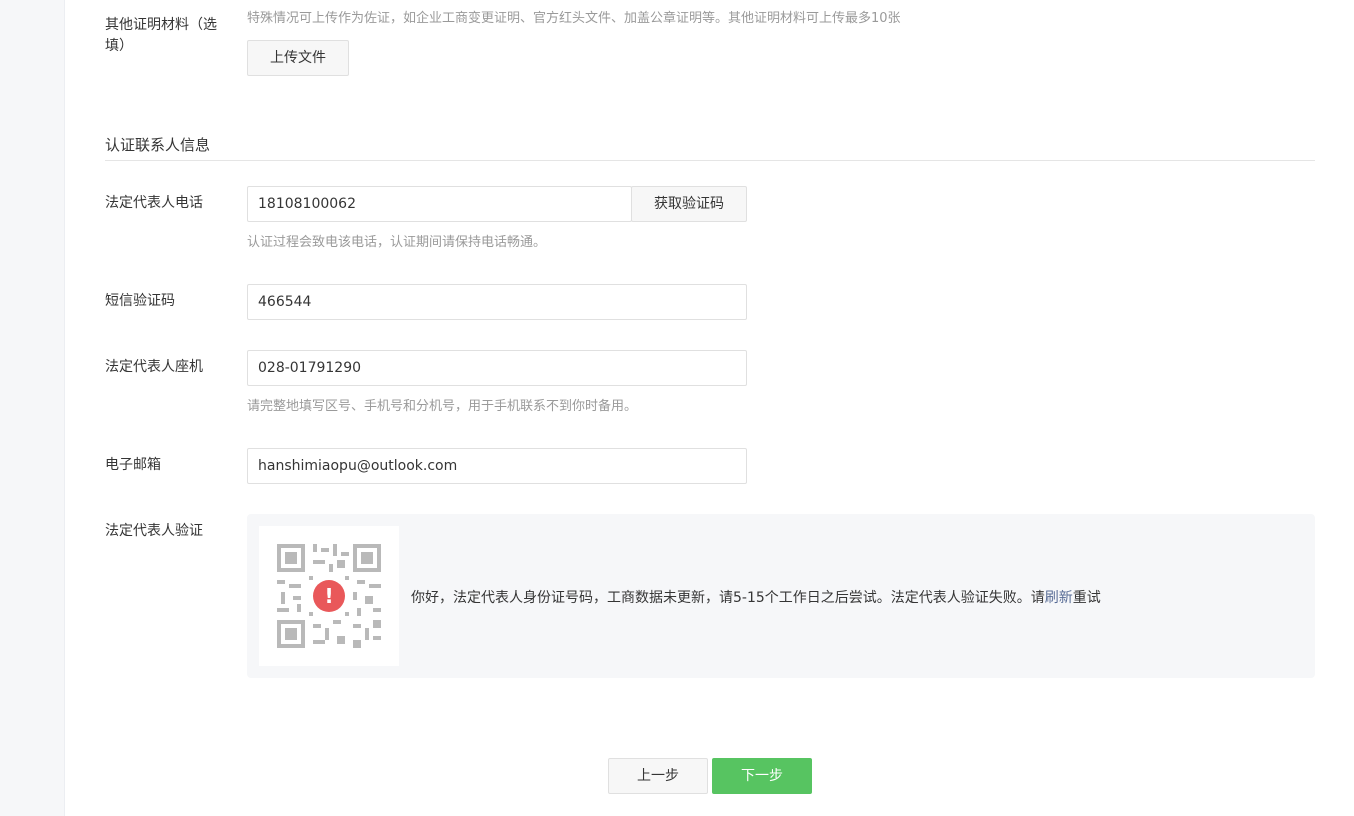 The width and height of the screenshot is (1354, 816). I want to click on exclamation-circle-icon: !, so click(329, 596).